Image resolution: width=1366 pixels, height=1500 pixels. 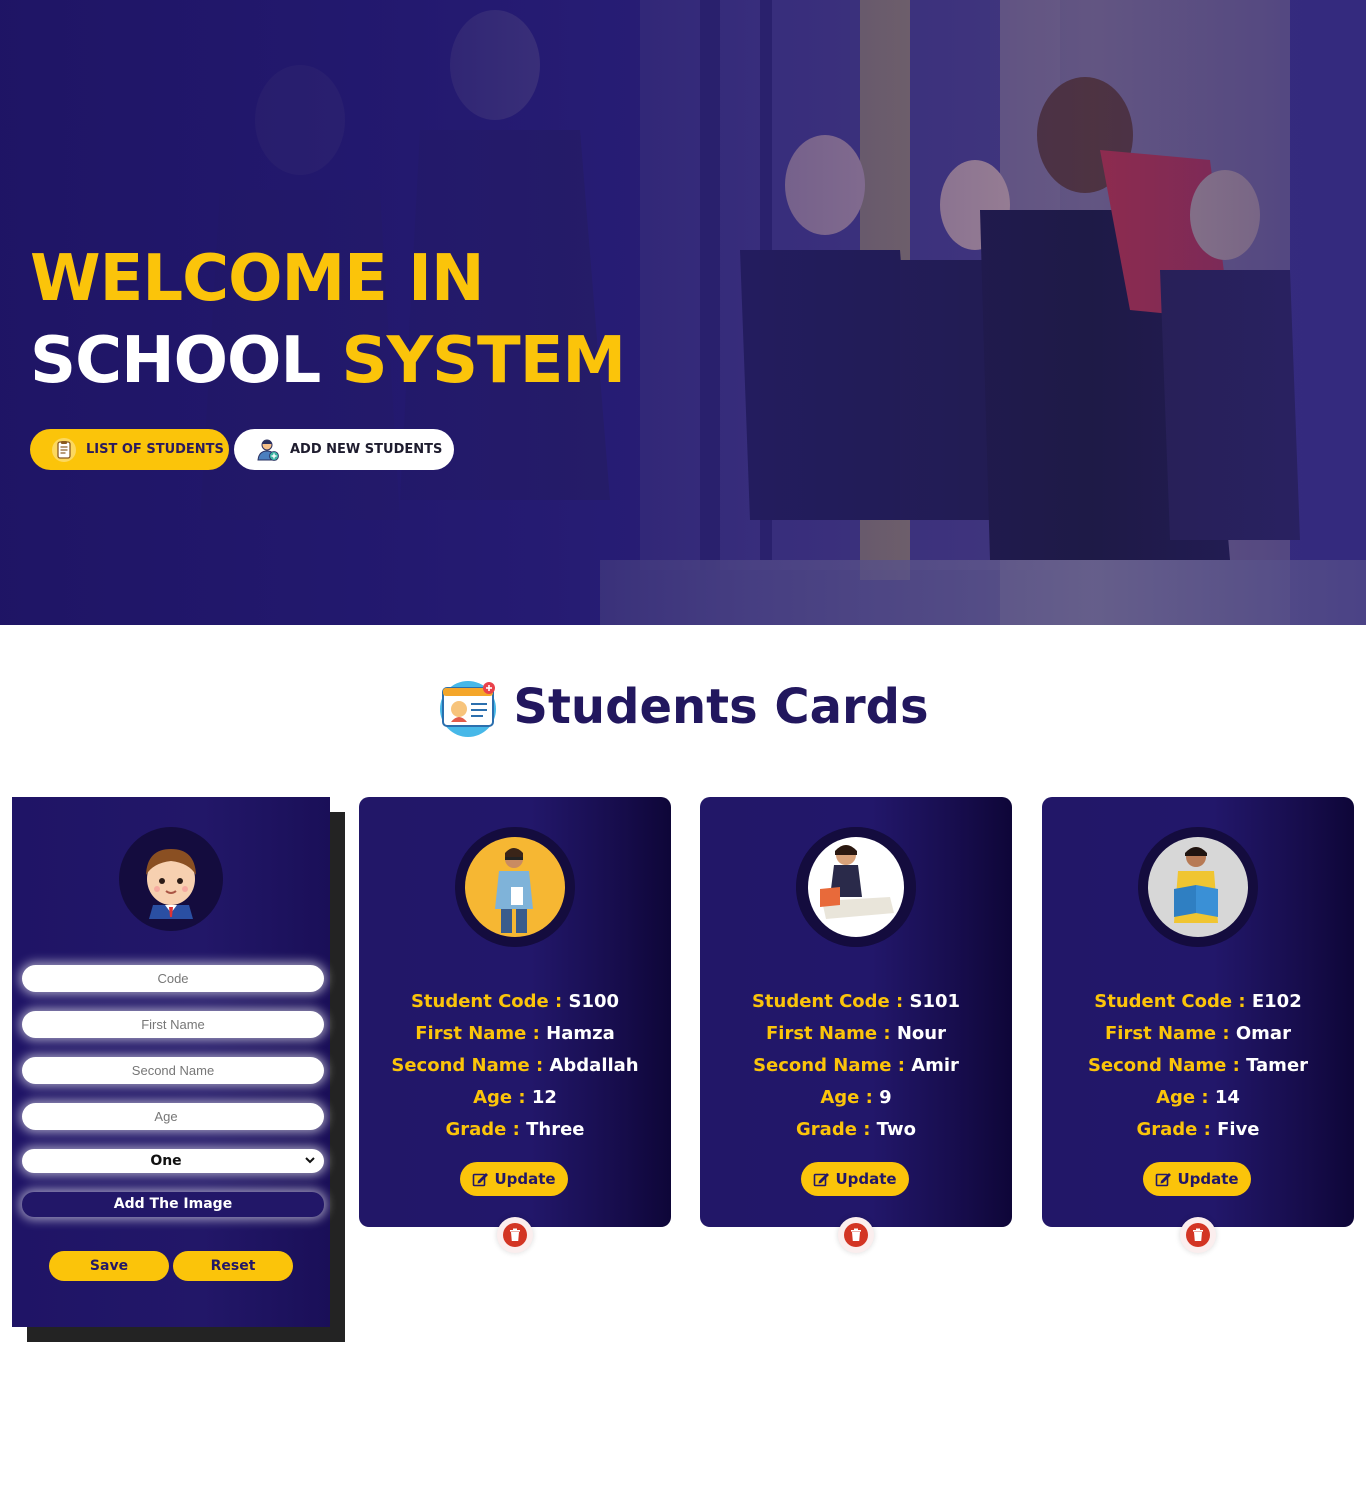 I want to click on grade-row: Grade : Three, so click(x=515, y=1129).